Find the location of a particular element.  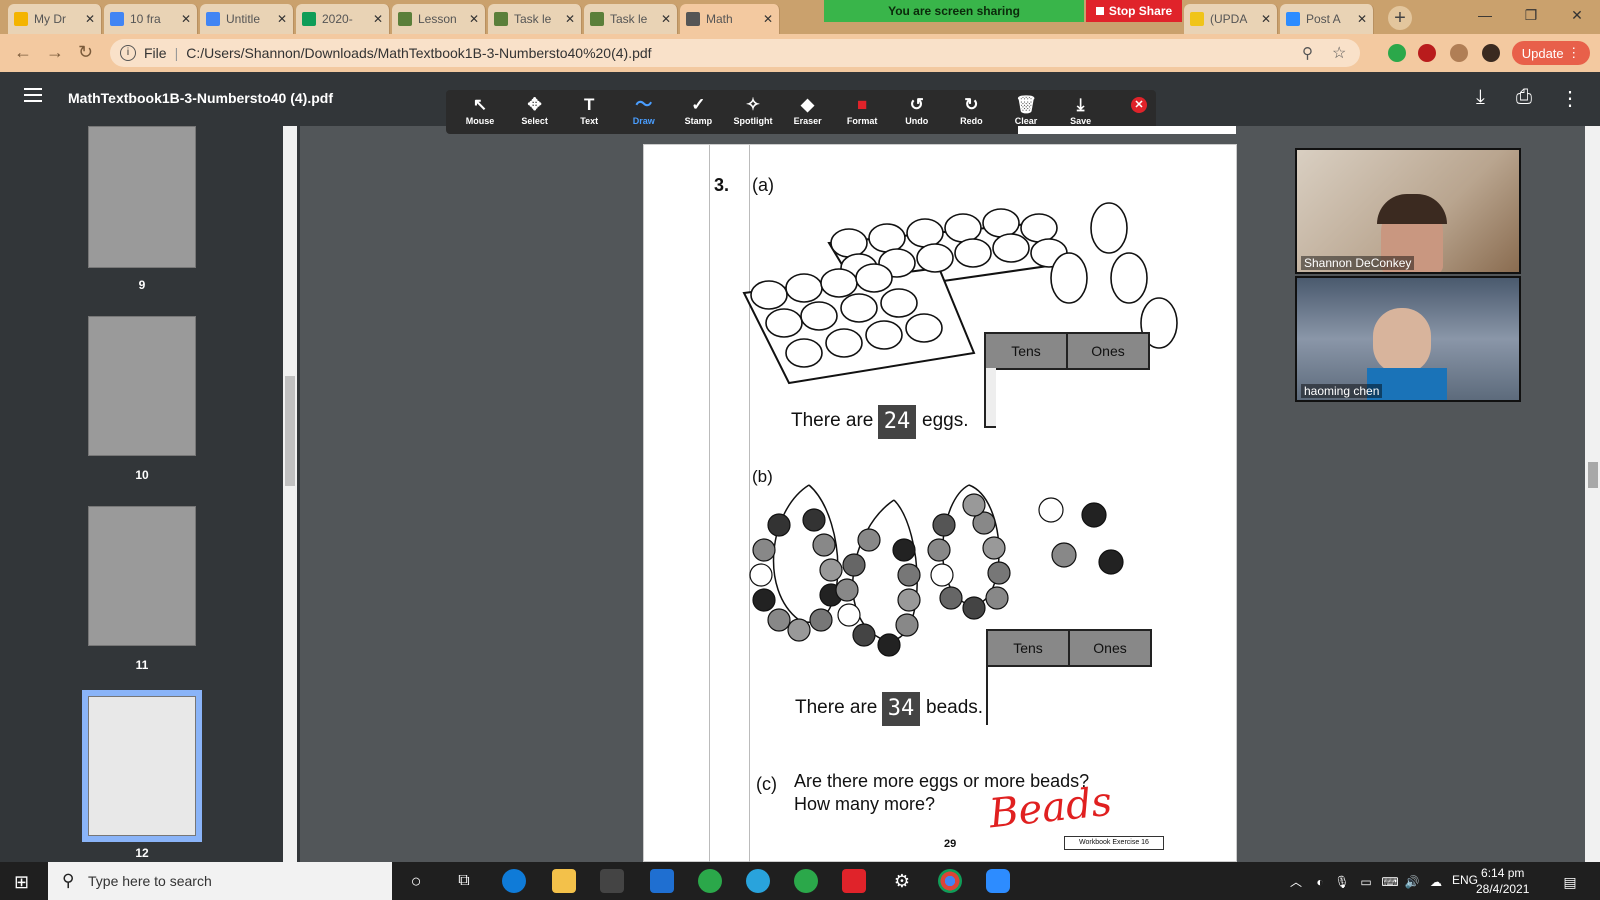

task-view-icon: ⧉ is located at coordinates (464, 881).